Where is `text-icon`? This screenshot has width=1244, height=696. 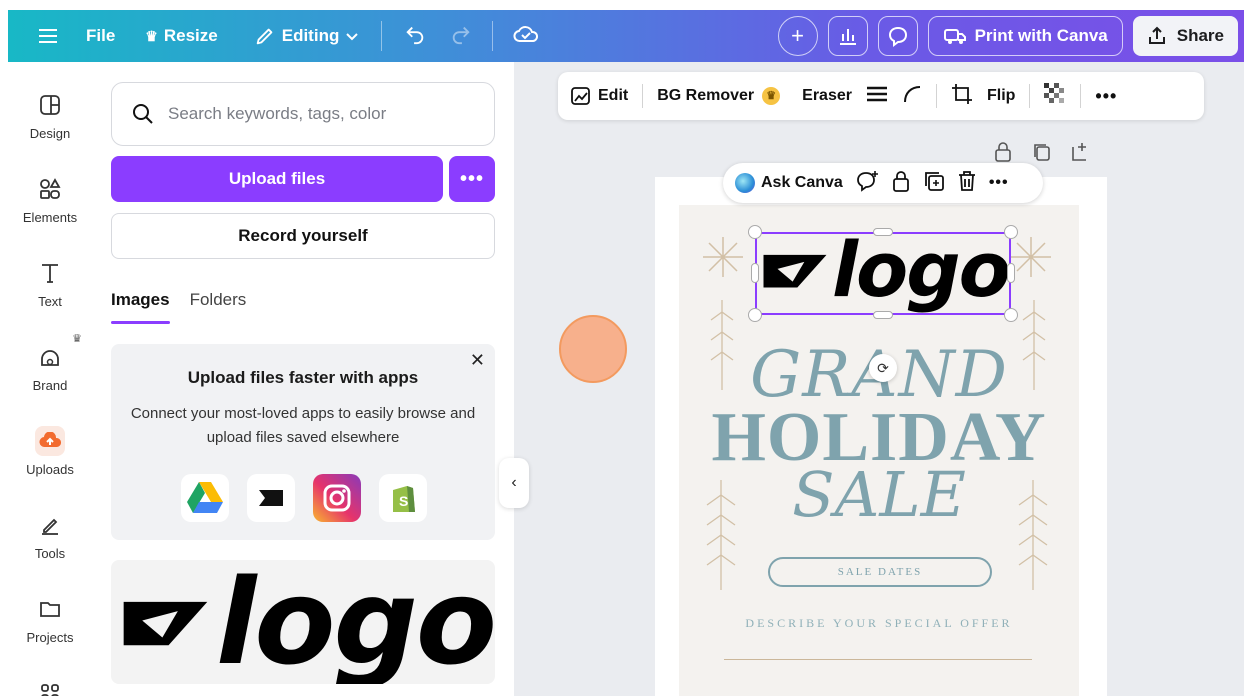
text-icon is located at coordinates (50, 273).